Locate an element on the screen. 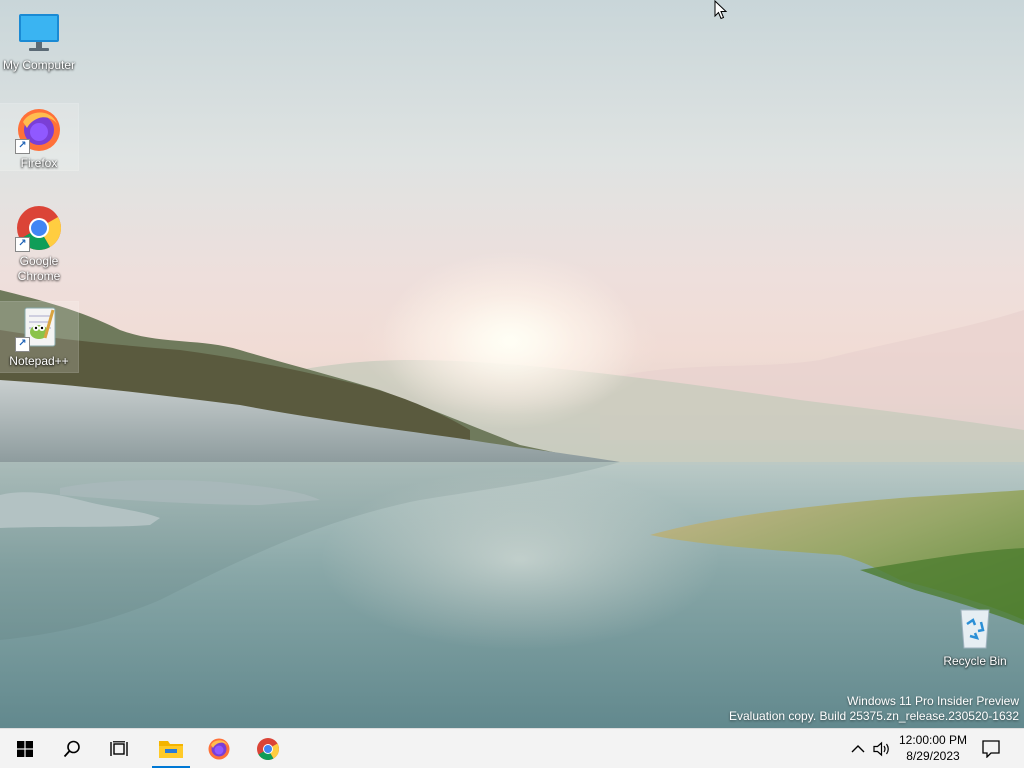  show-hidden-icons-button is located at coordinates (858, 748).